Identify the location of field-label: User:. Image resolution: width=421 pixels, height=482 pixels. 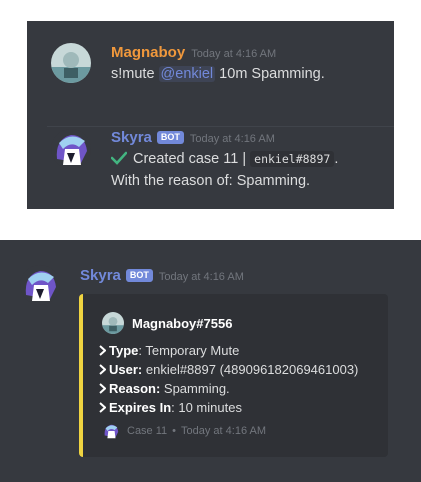
(126, 369).